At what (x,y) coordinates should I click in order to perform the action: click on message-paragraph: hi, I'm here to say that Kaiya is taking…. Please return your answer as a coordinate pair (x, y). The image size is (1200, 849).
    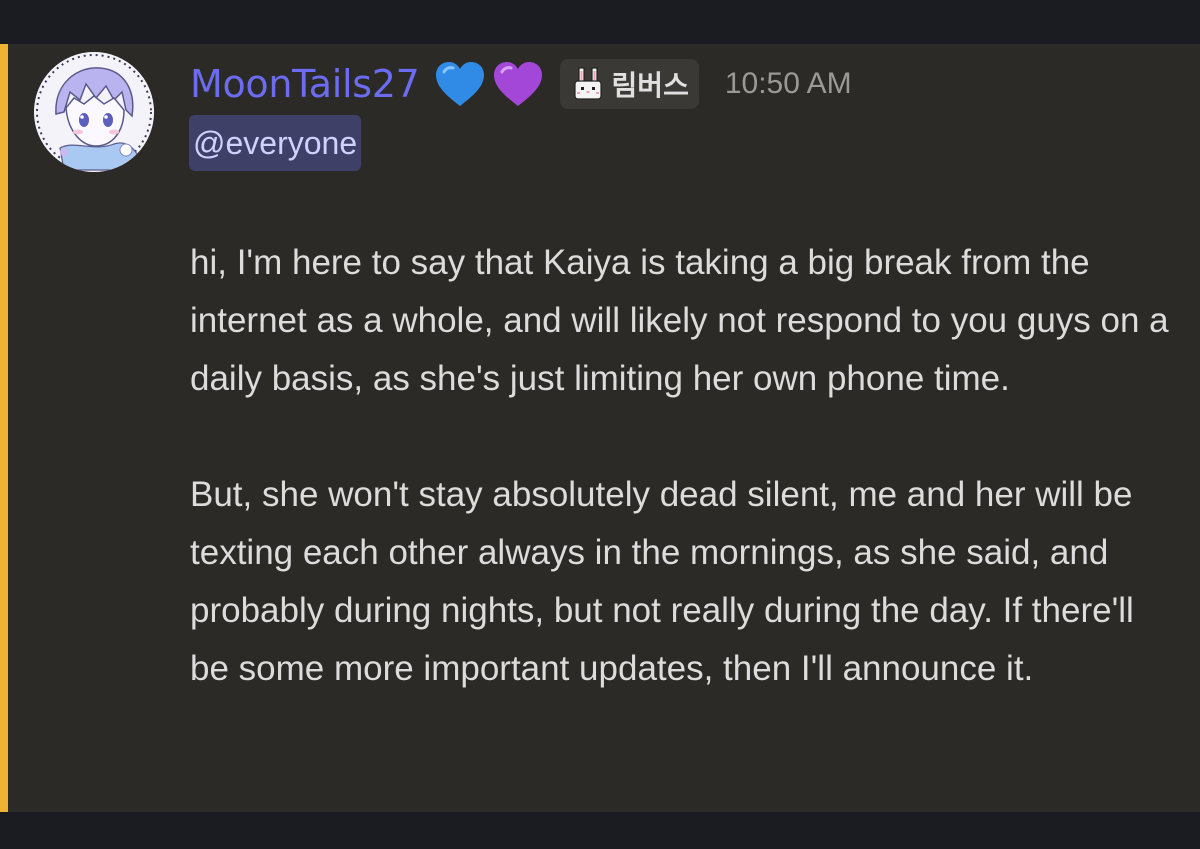
    Looking at the image, I should click on (679, 320).